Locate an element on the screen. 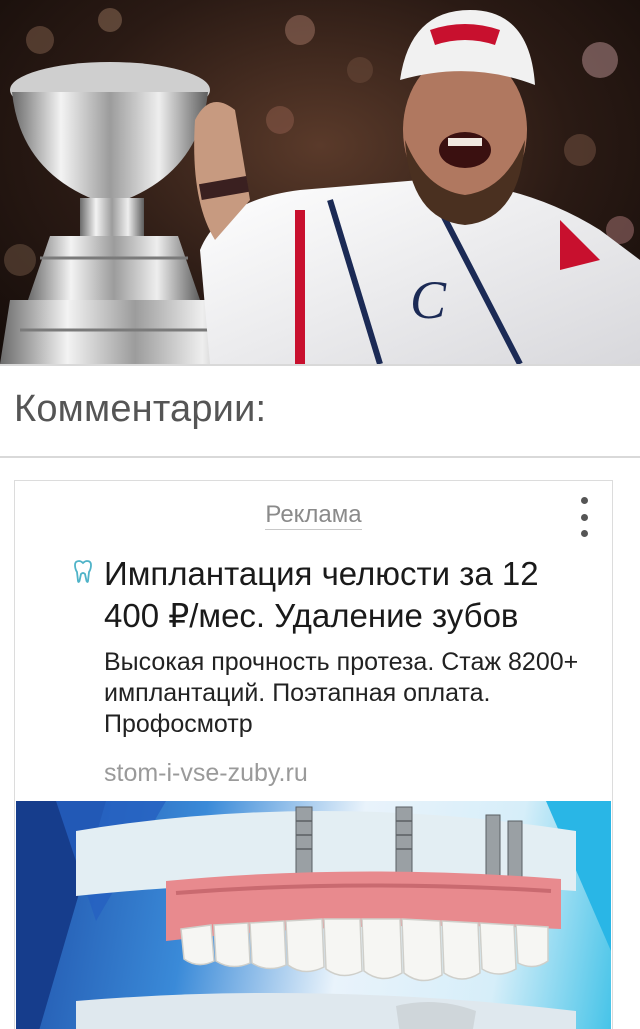 Image resolution: width=640 pixels, height=1029 pixels. svg-text: C is located at coordinates (428, 300).